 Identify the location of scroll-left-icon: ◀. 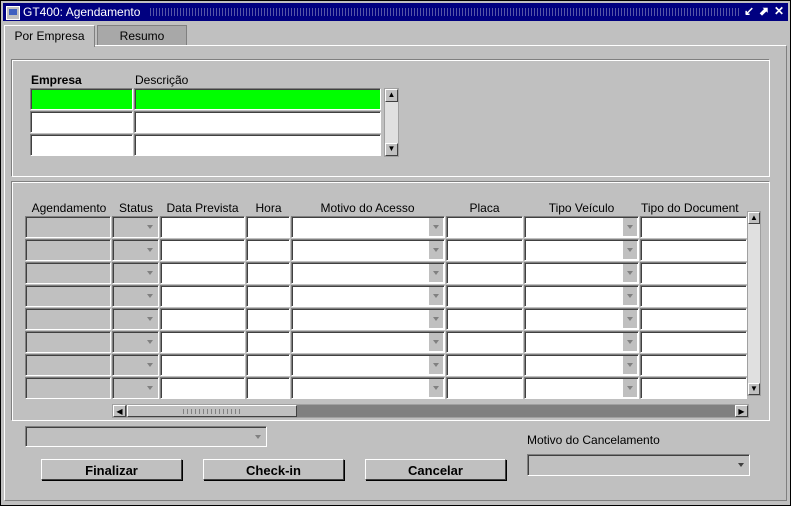
(119, 411).